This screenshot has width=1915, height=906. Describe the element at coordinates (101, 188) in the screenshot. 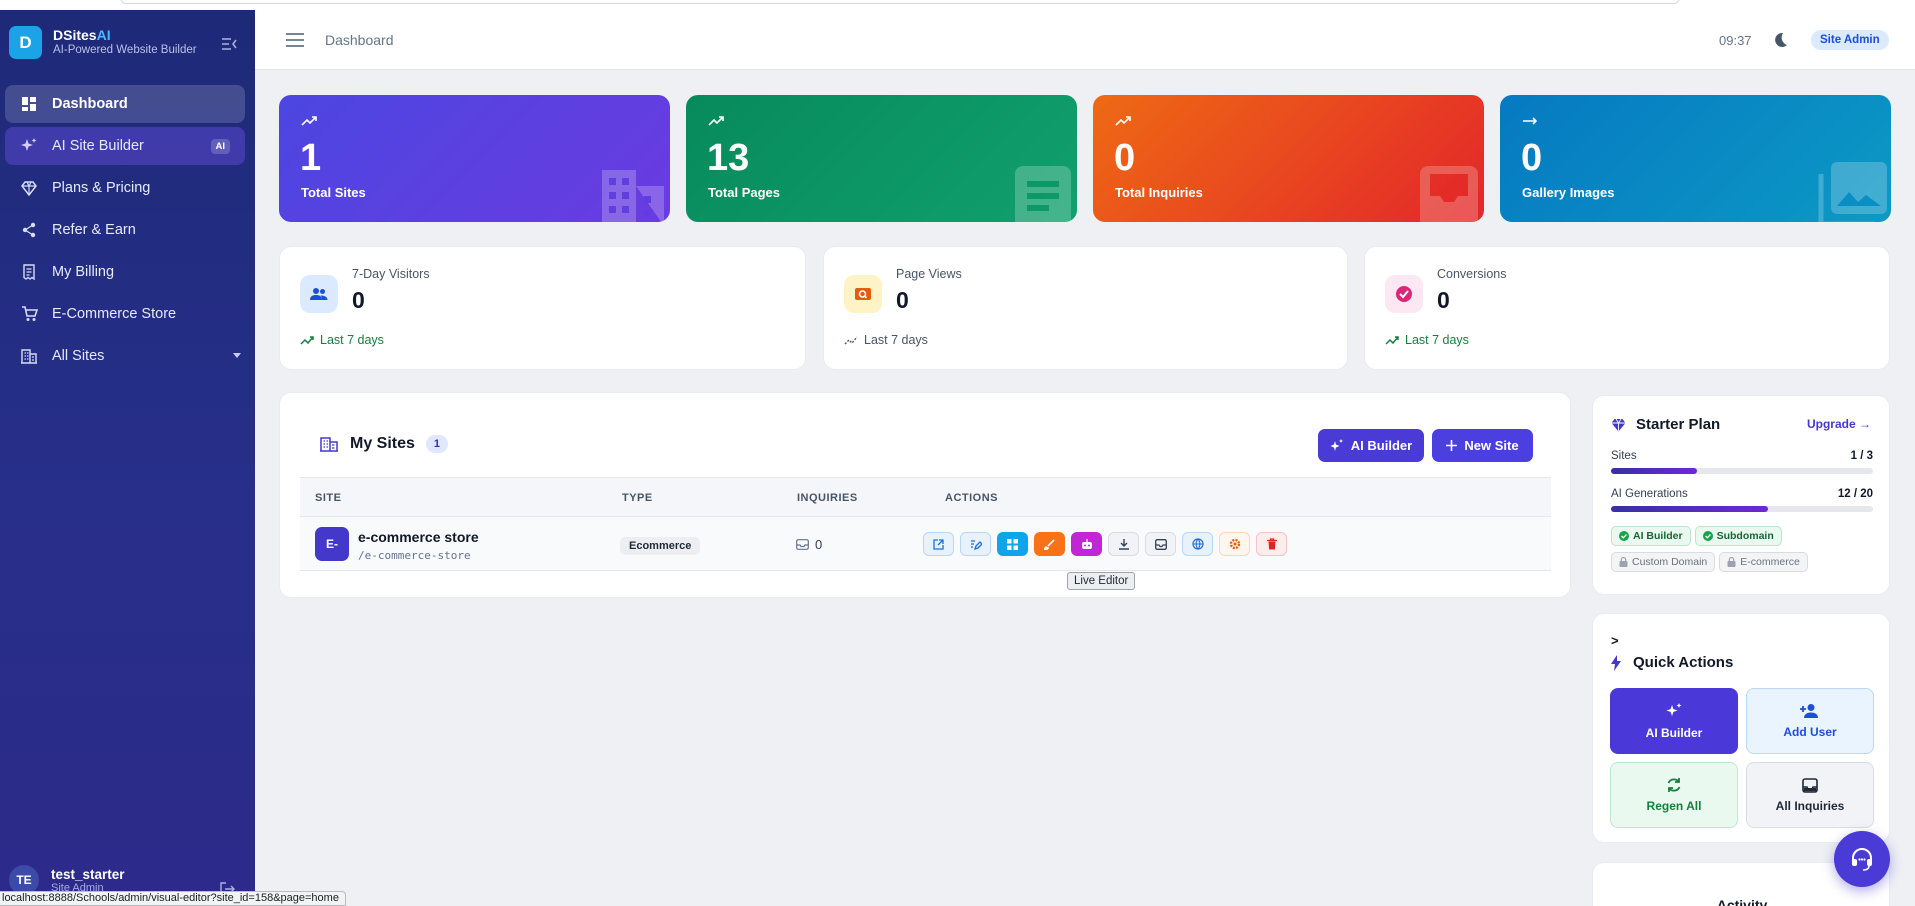

I see `sidebar-item-label: Plans & Pricing` at that location.